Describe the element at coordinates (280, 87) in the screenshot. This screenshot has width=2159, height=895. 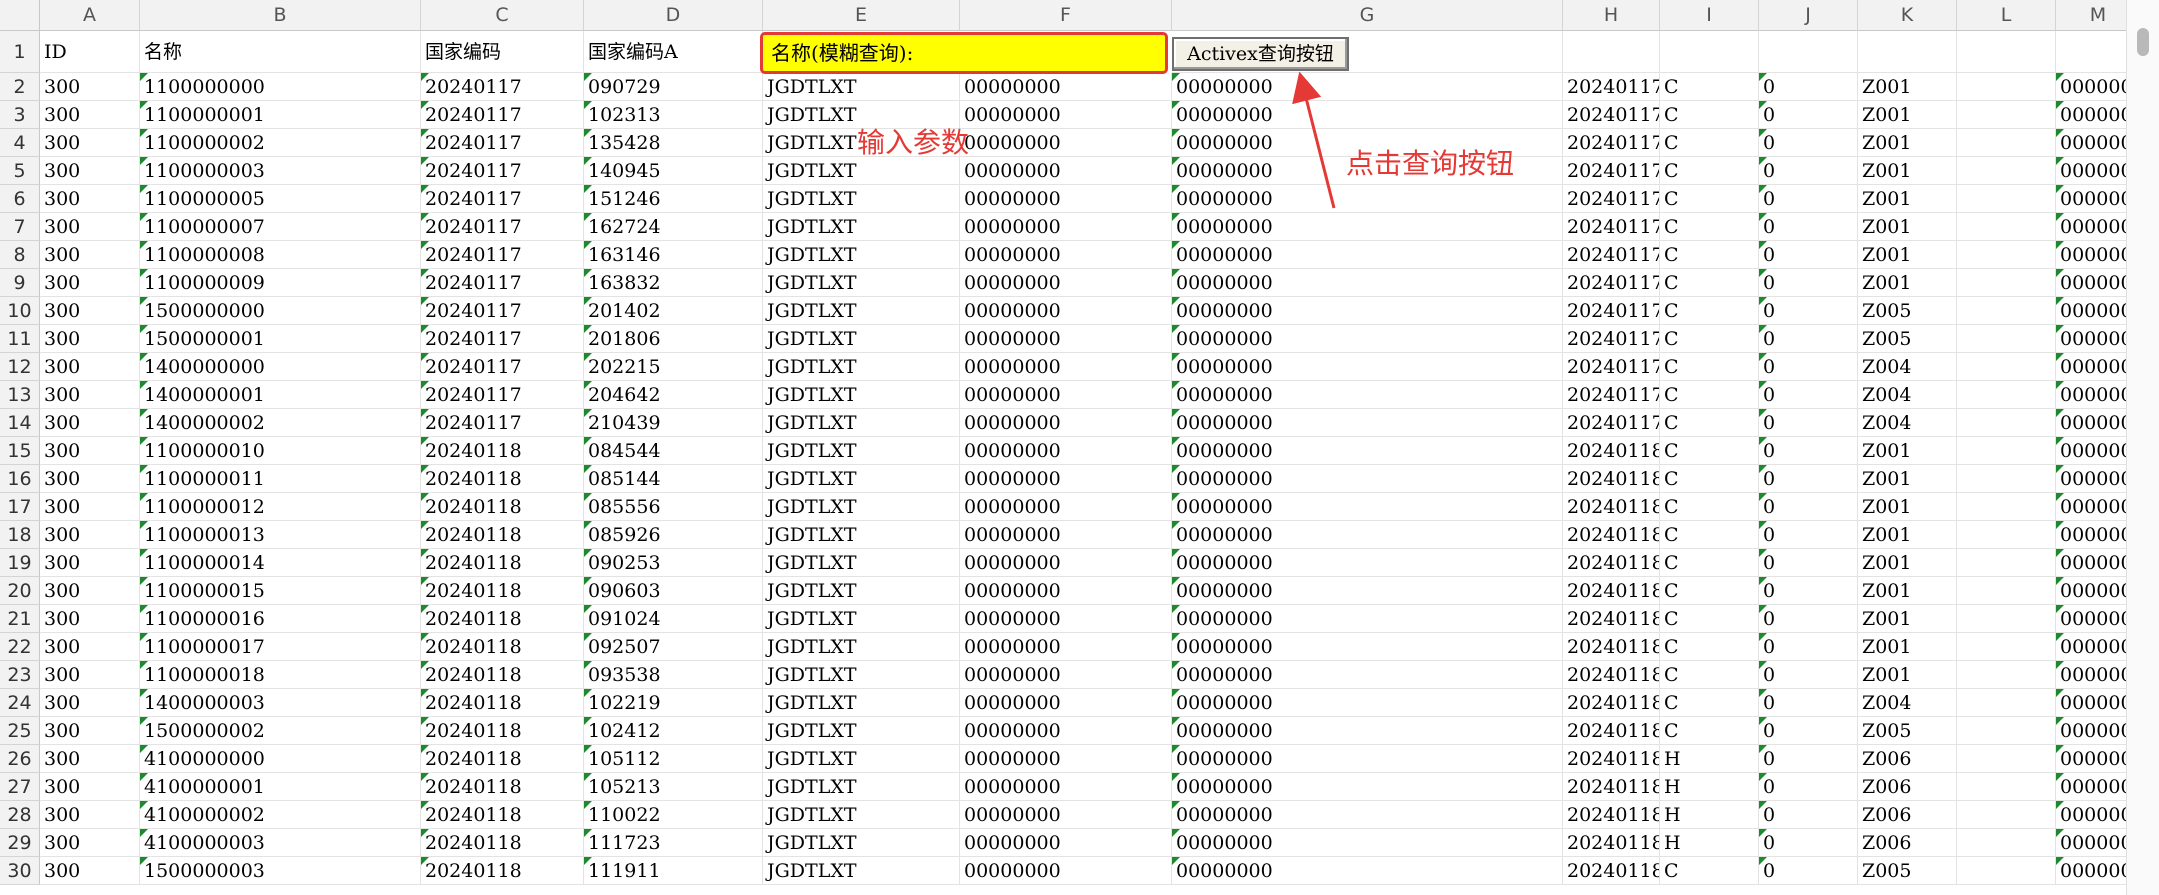
I see `table-cell: 1100000000` at that location.